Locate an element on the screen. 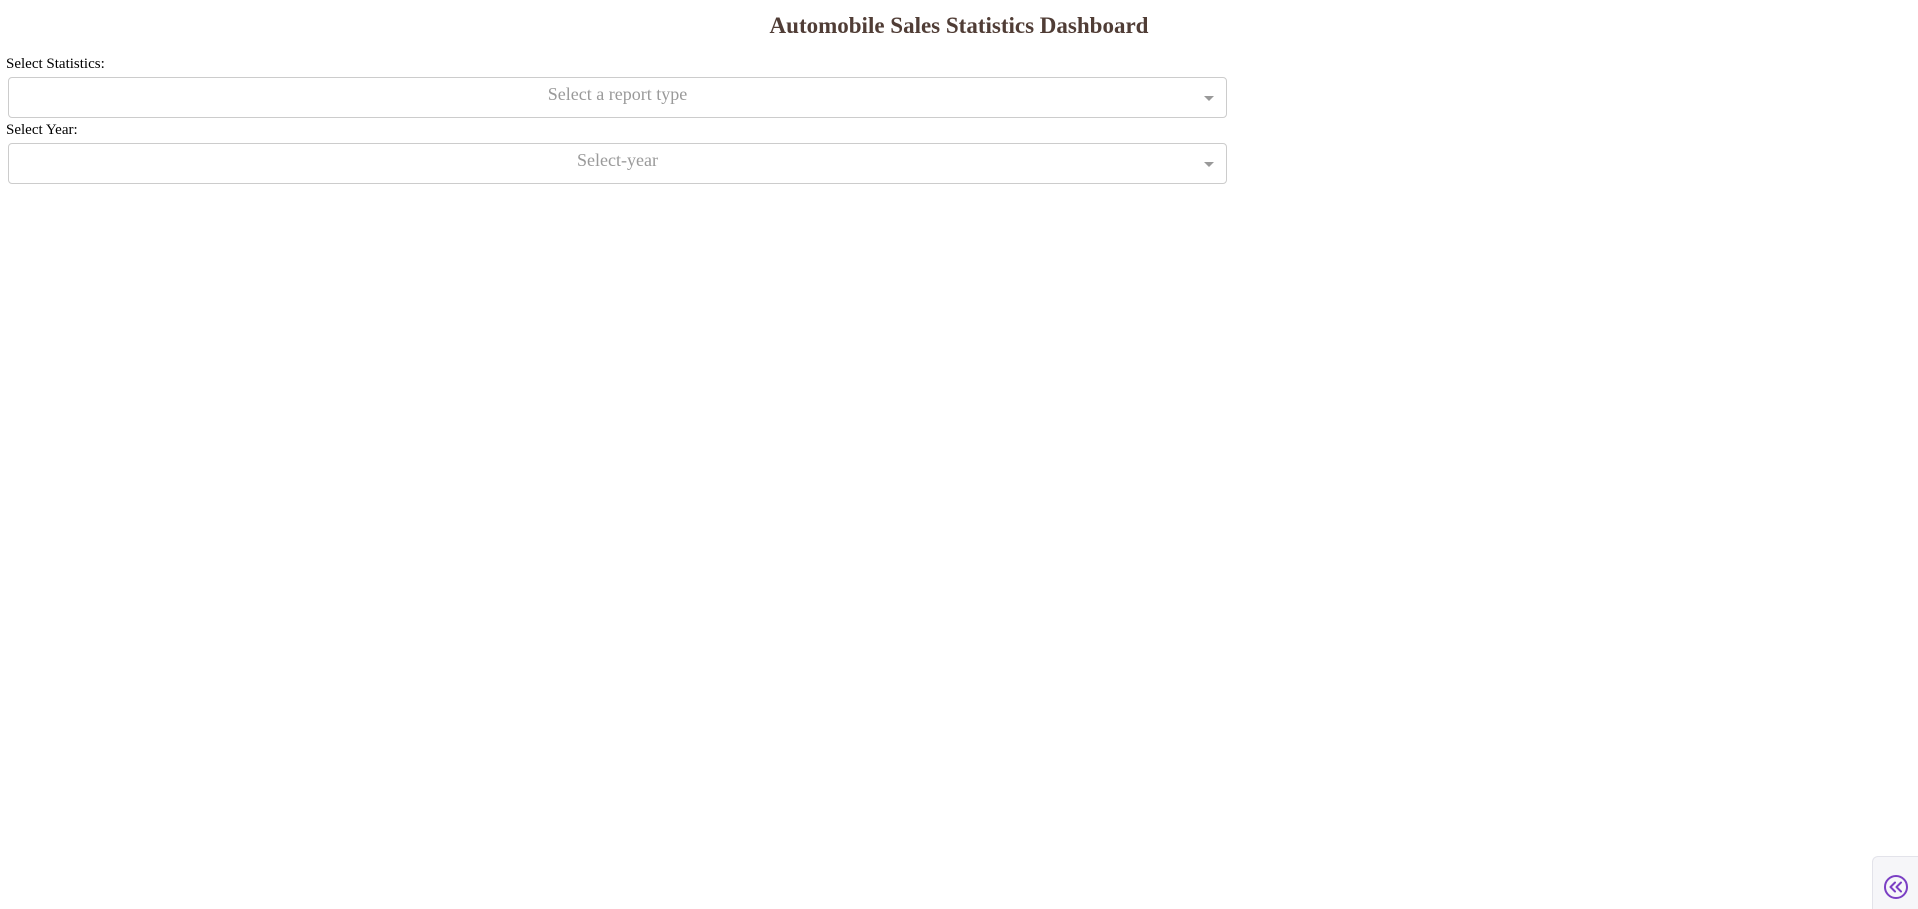 The height and width of the screenshot is (909, 1918). year-dropdown: Select-year is located at coordinates (617, 163).